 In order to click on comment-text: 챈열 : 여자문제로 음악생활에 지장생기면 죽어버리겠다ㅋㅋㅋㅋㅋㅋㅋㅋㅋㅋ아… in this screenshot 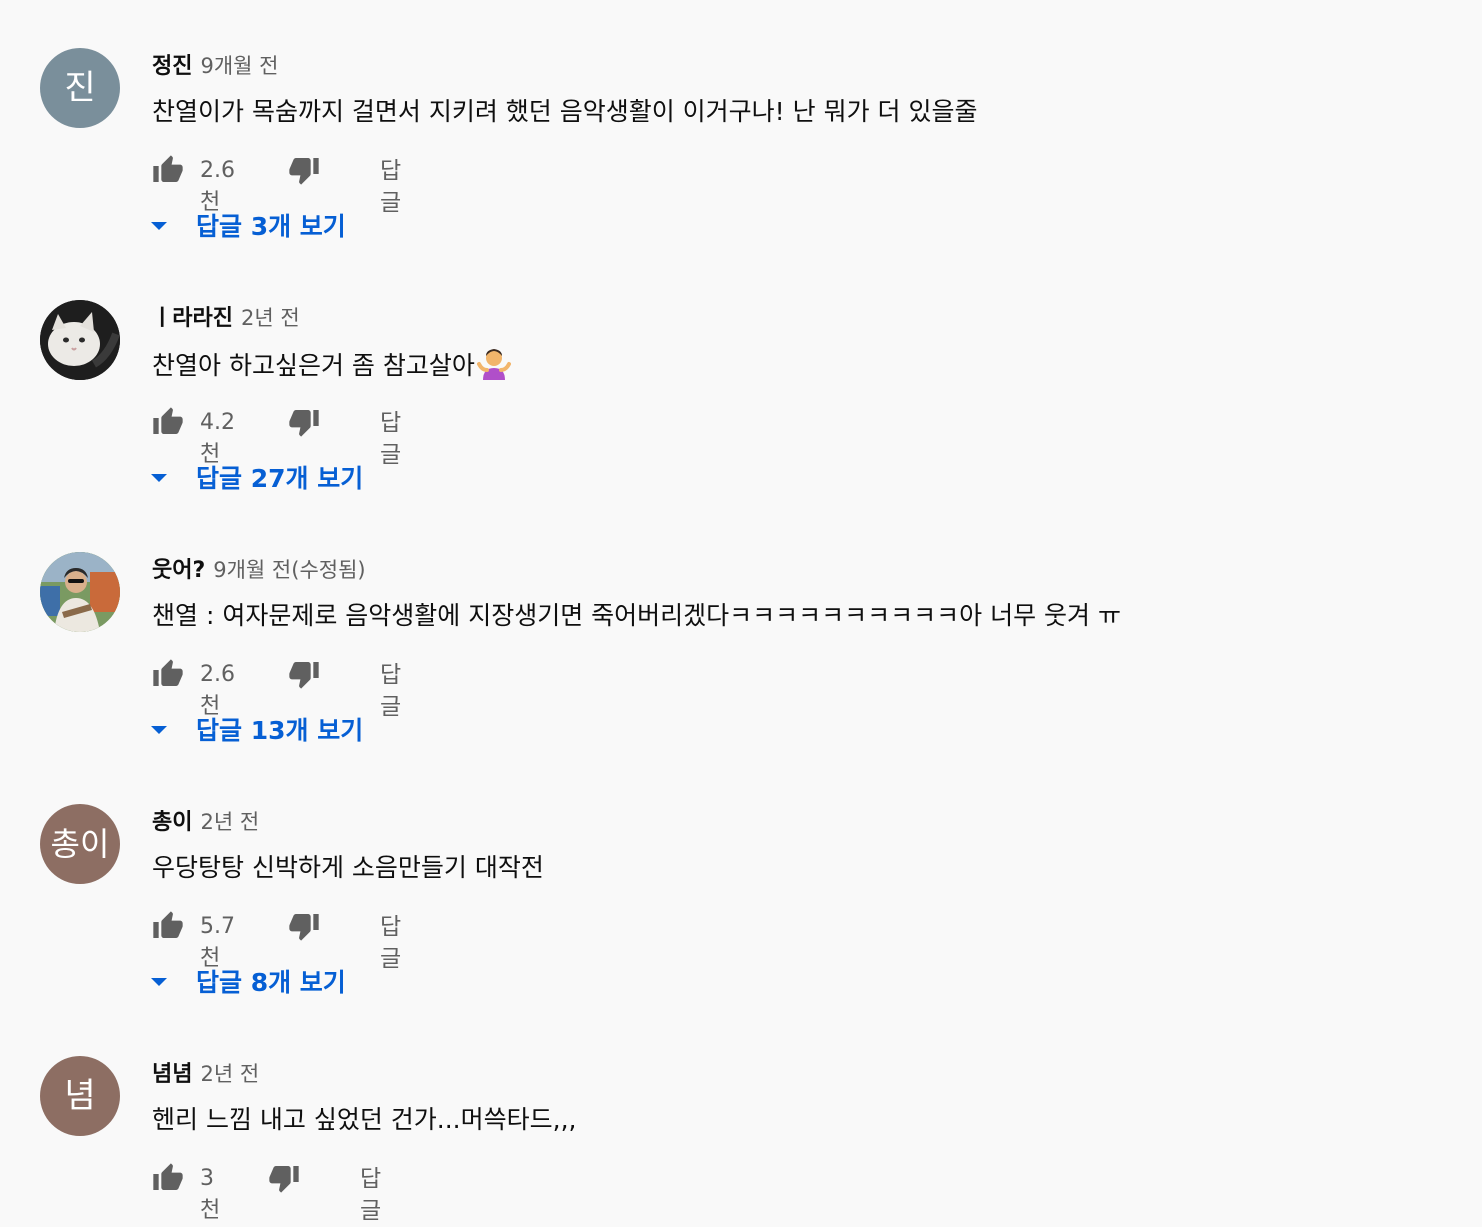, I will do `click(637, 615)`.